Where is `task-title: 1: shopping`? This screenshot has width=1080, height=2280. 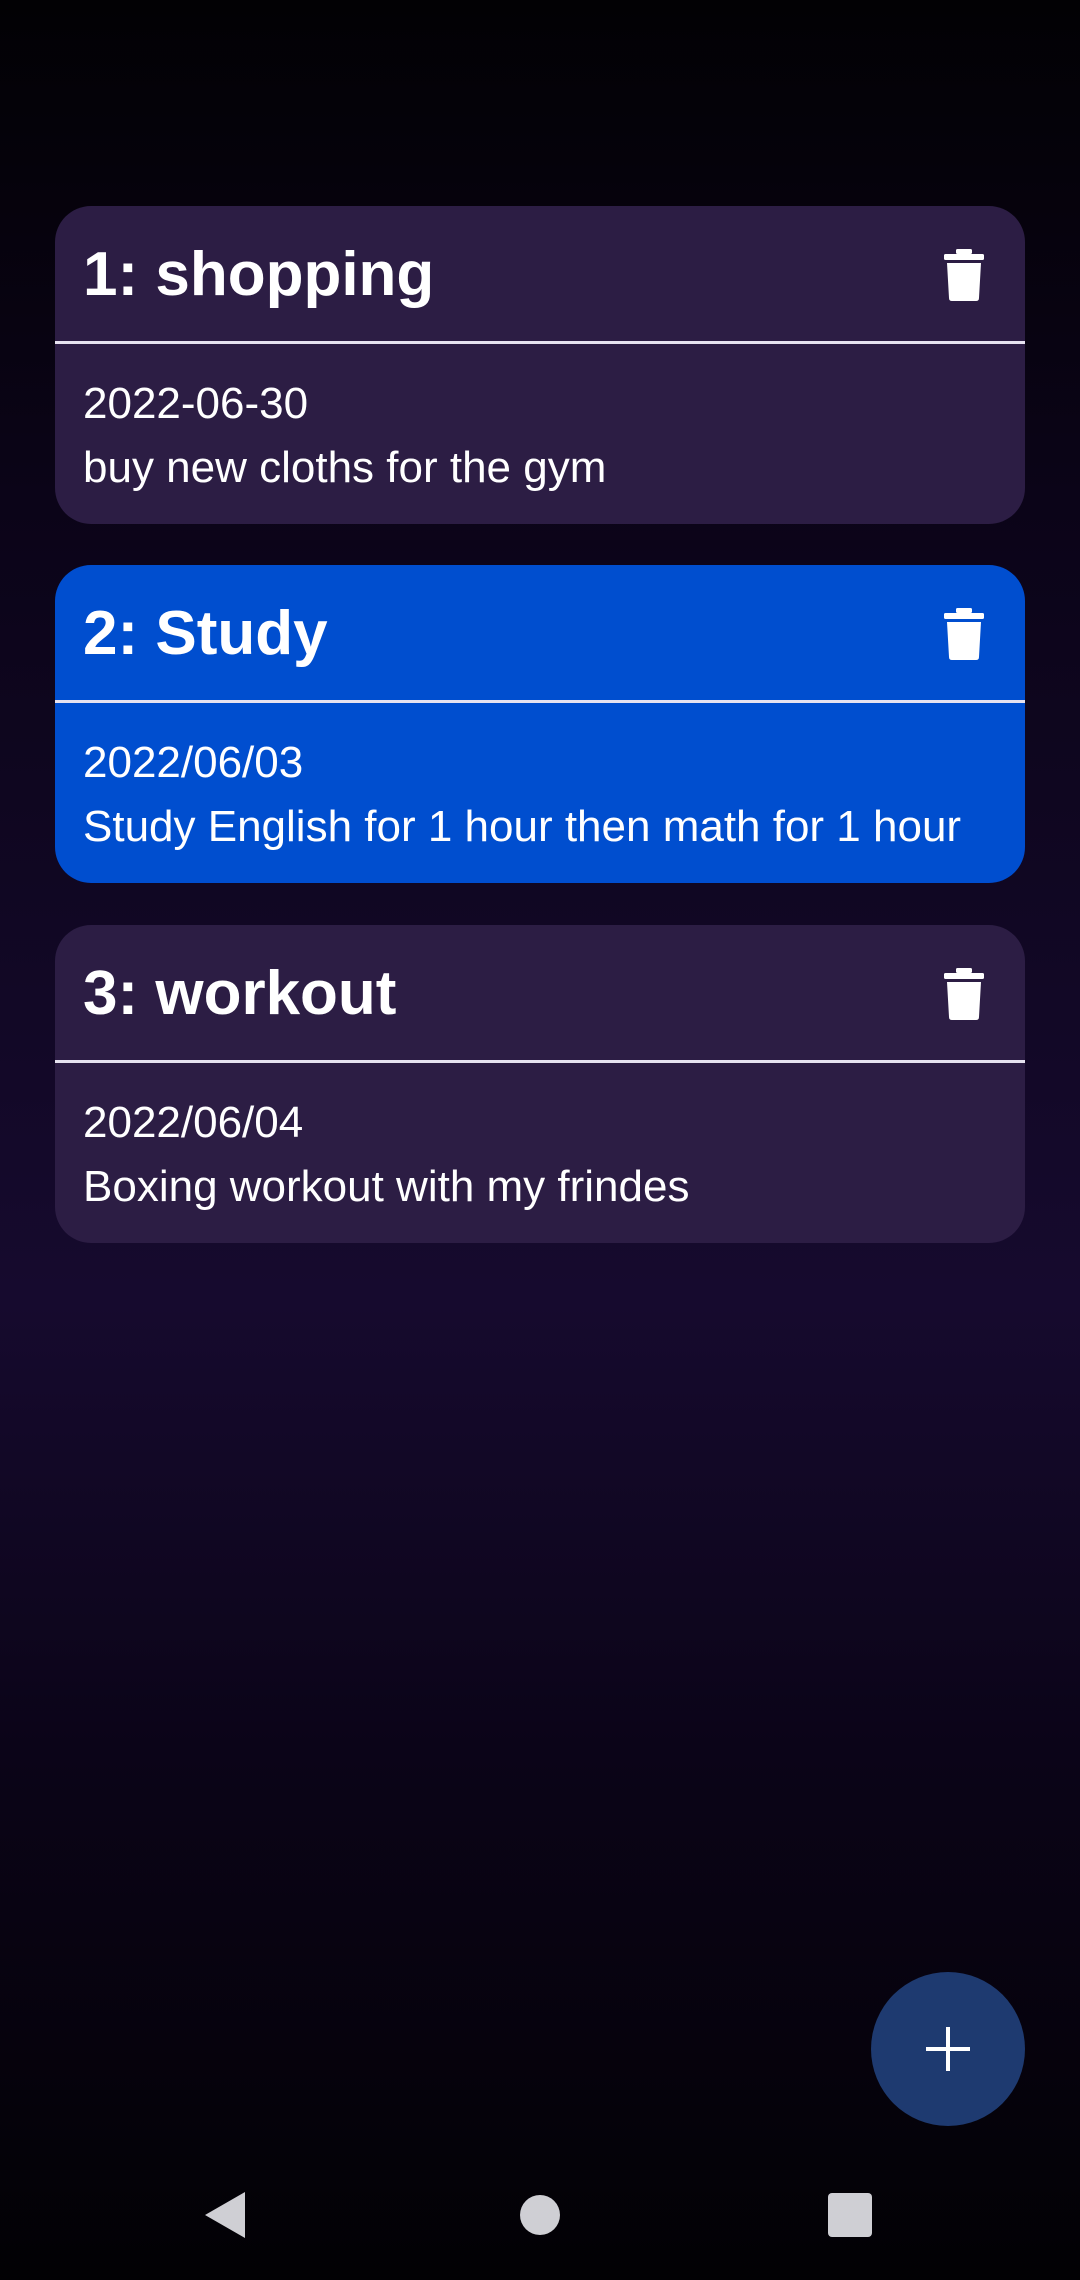 task-title: 1: shopping is located at coordinates (259, 274).